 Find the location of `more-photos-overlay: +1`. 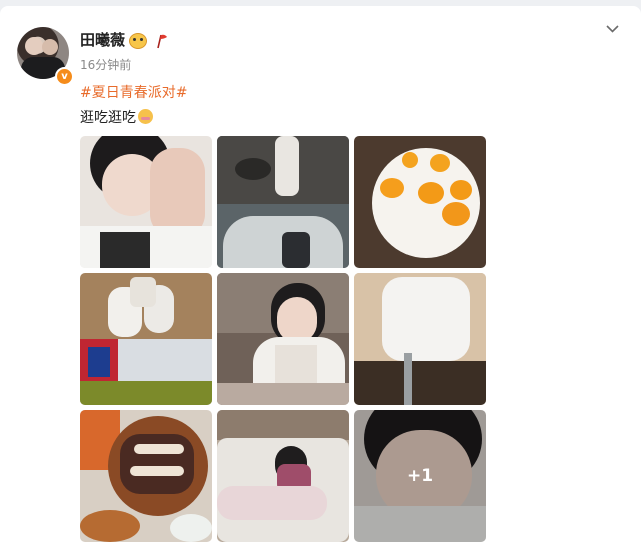

more-photos-overlay: +1 is located at coordinates (420, 476).